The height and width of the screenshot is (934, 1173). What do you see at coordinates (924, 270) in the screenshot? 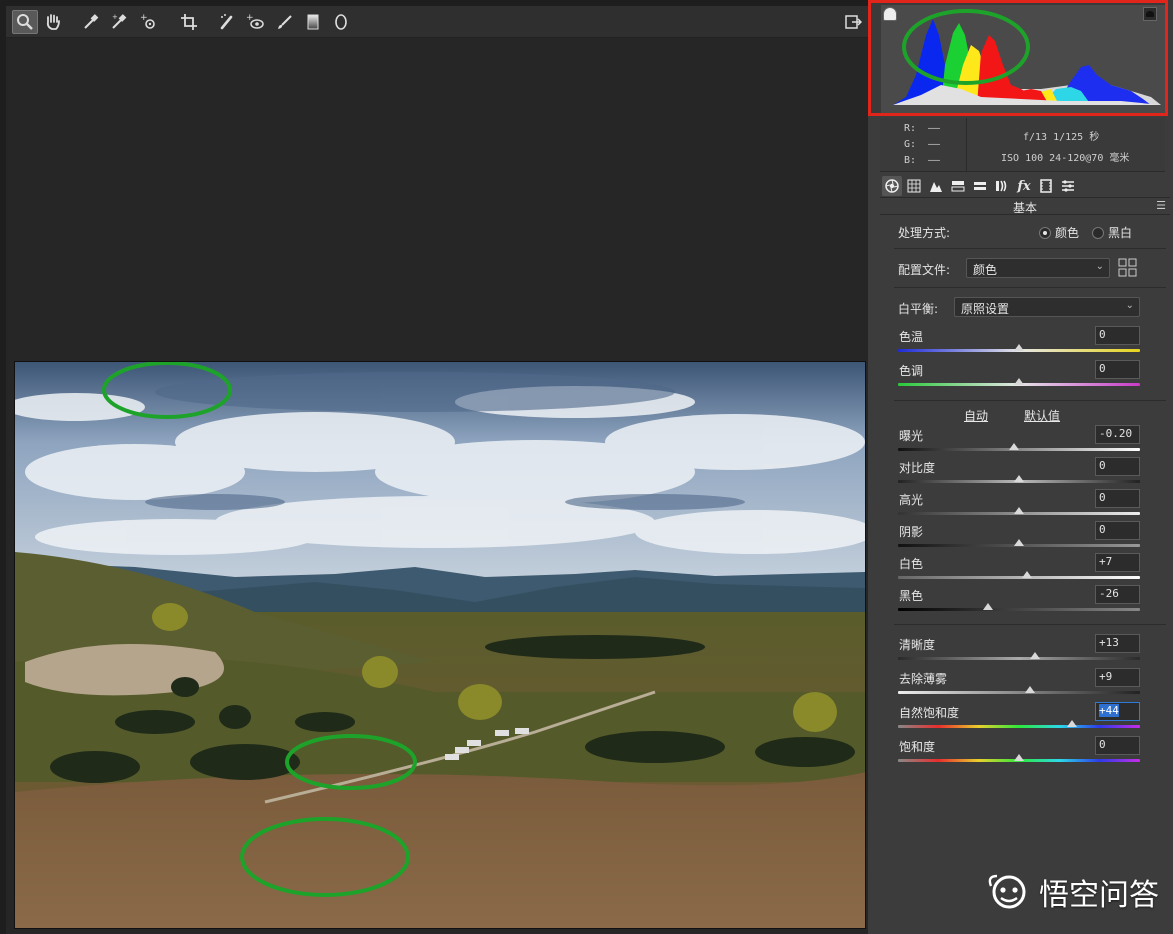
I see `profile-label: 配置文件:` at bounding box center [924, 270].